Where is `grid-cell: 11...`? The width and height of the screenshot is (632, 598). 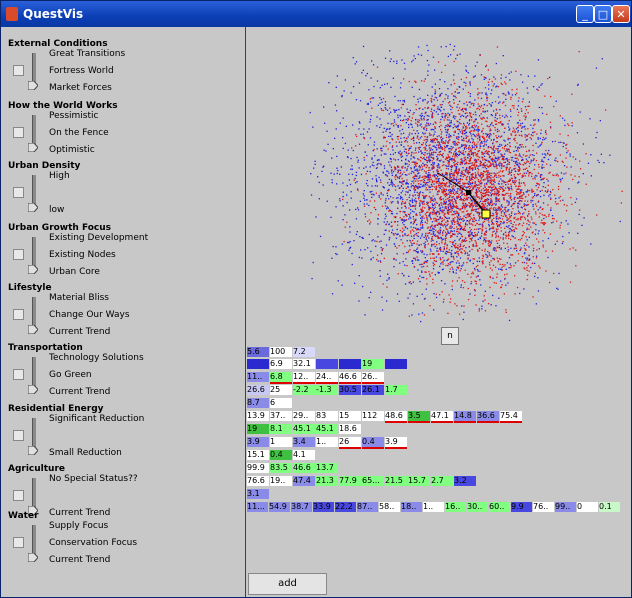 grid-cell: 11... is located at coordinates (257, 507).